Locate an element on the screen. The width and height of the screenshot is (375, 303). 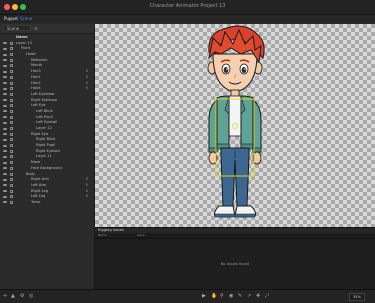
handle-tool-icon: ✎ is located at coordinates (240, 296).